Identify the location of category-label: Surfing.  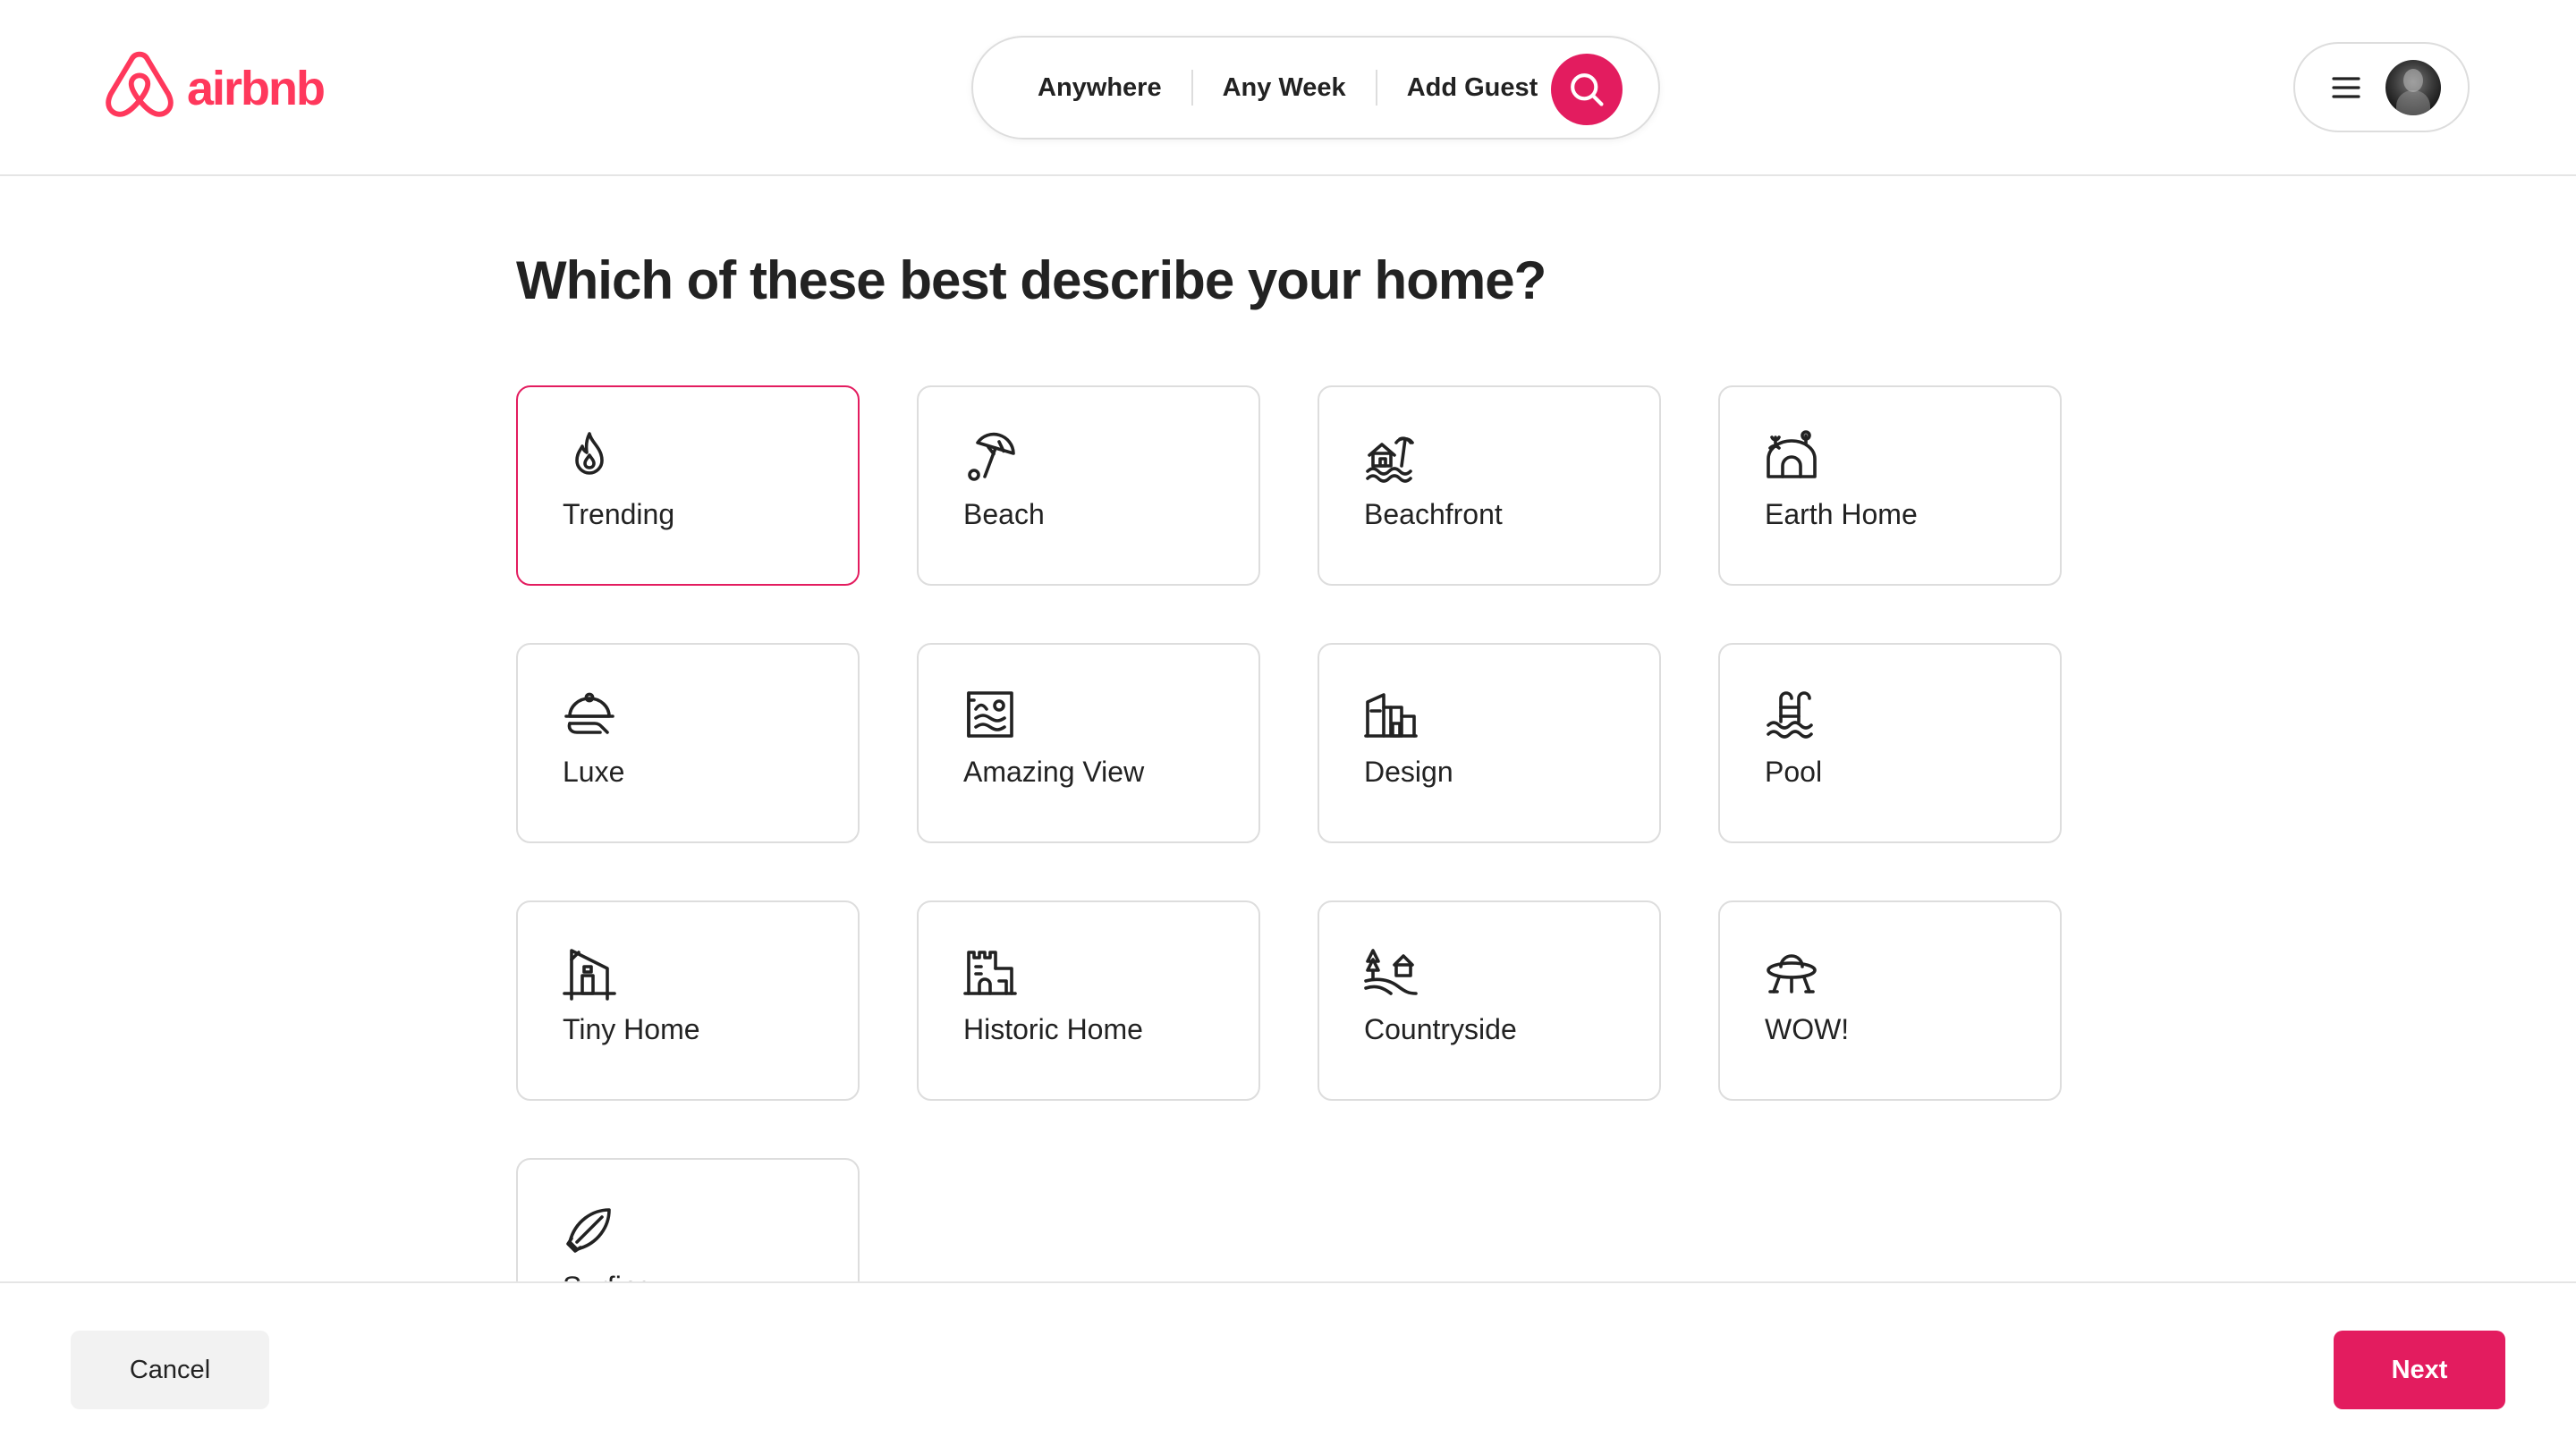
(608, 1276).